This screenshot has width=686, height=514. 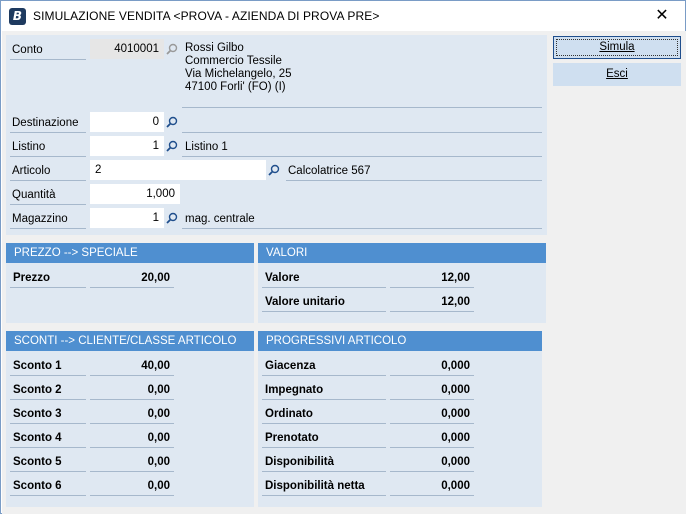 I want to click on progressivo-label: Disponibilità, so click(x=299, y=462).